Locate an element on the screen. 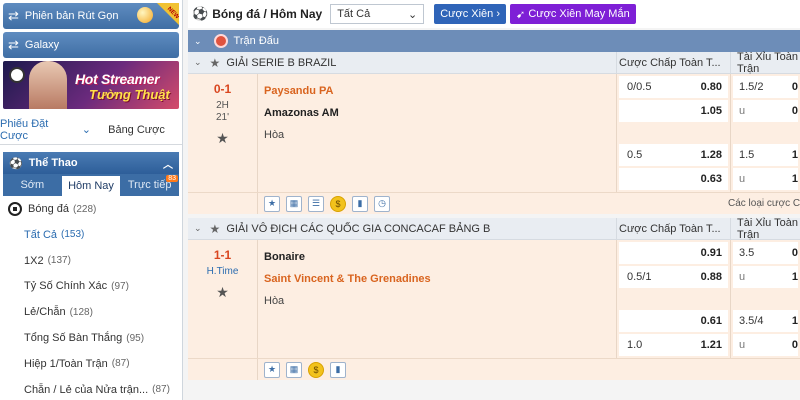 The image size is (800, 400). match-status: 2H 21' is located at coordinates (222, 111).